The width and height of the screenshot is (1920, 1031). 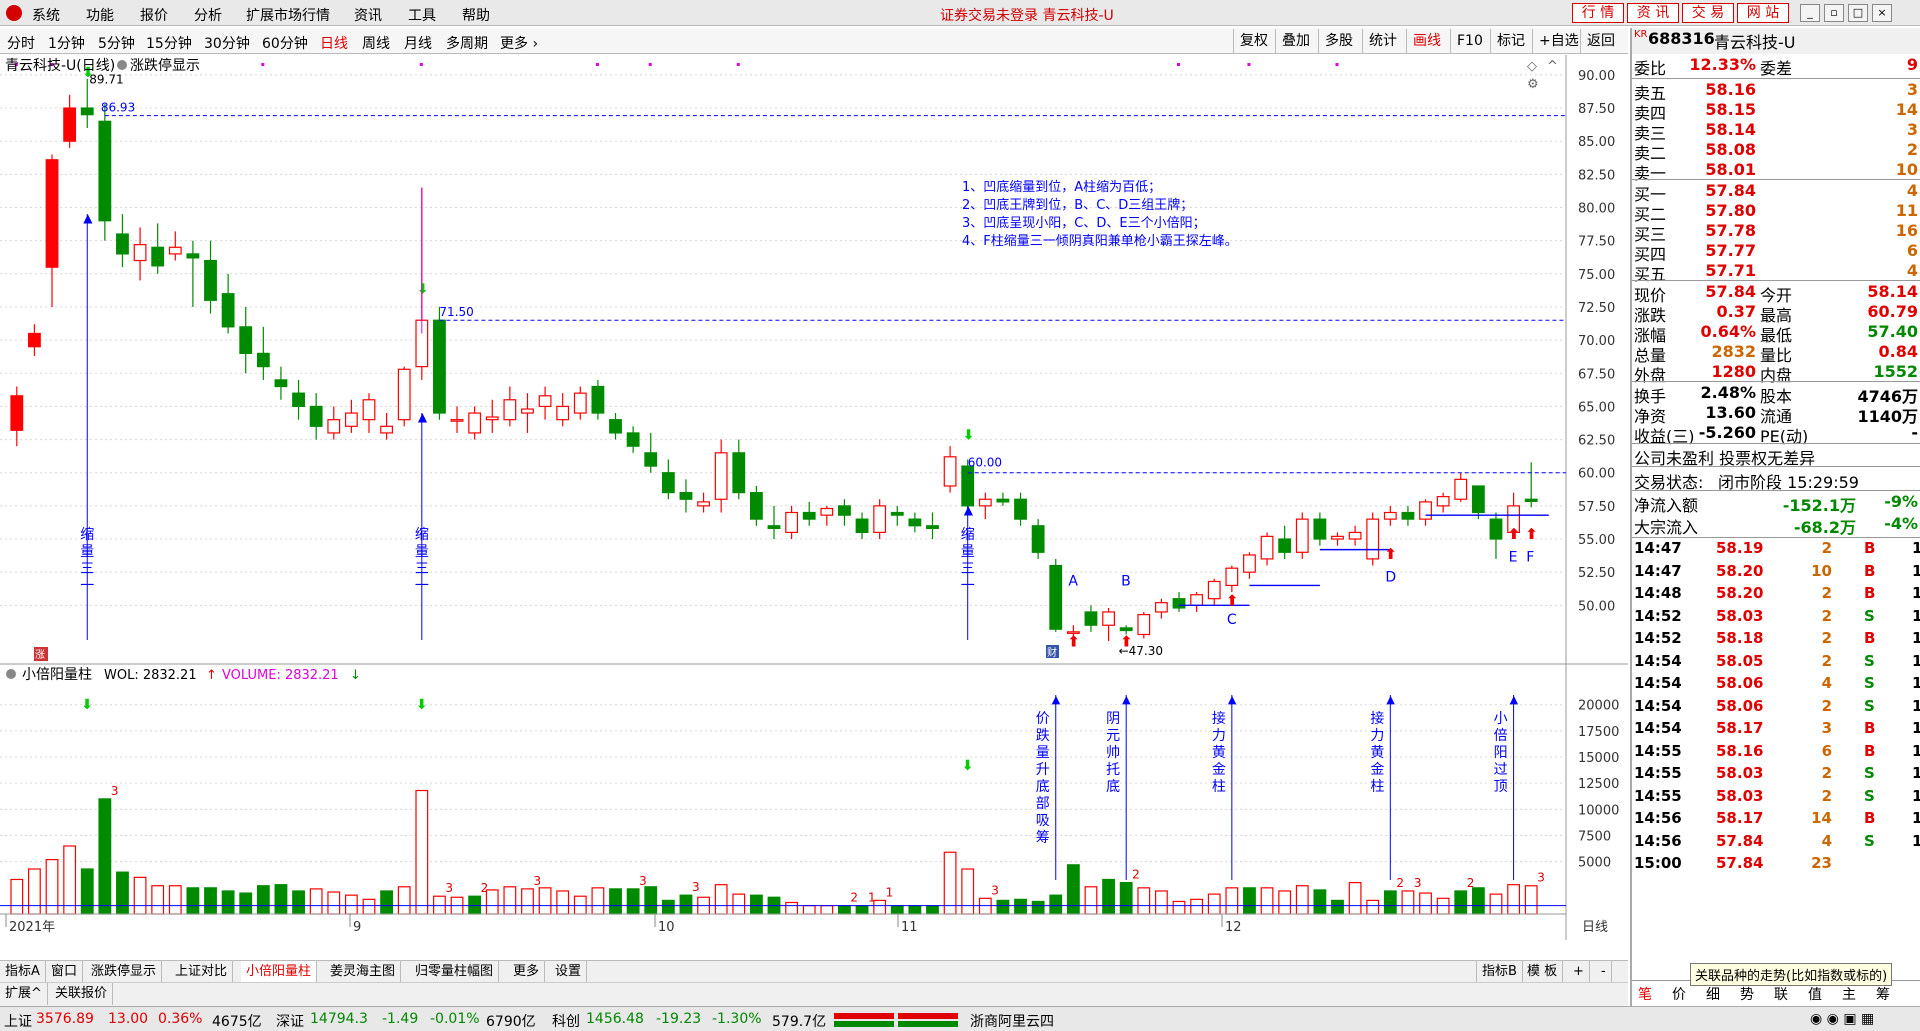 What do you see at coordinates (1776, 842) in the screenshot?
I see `tick-row: 14:56 57.84 4 S 1` at bounding box center [1776, 842].